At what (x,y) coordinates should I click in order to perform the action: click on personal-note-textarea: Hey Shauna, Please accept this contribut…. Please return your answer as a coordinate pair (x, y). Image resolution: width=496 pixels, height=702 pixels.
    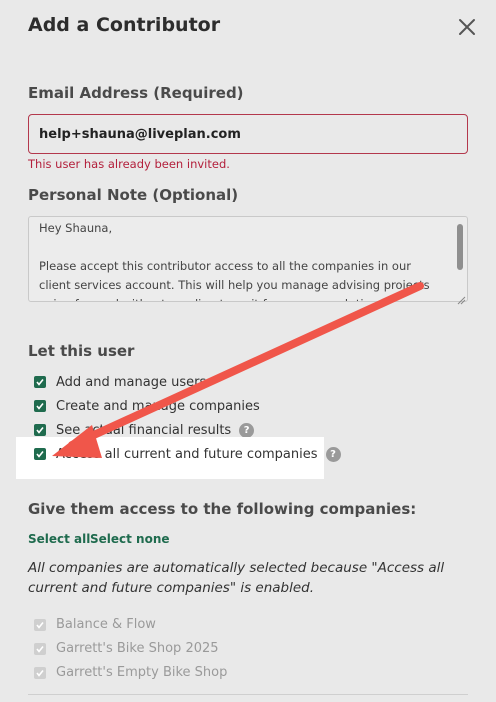
    Looking at the image, I should click on (248, 259).